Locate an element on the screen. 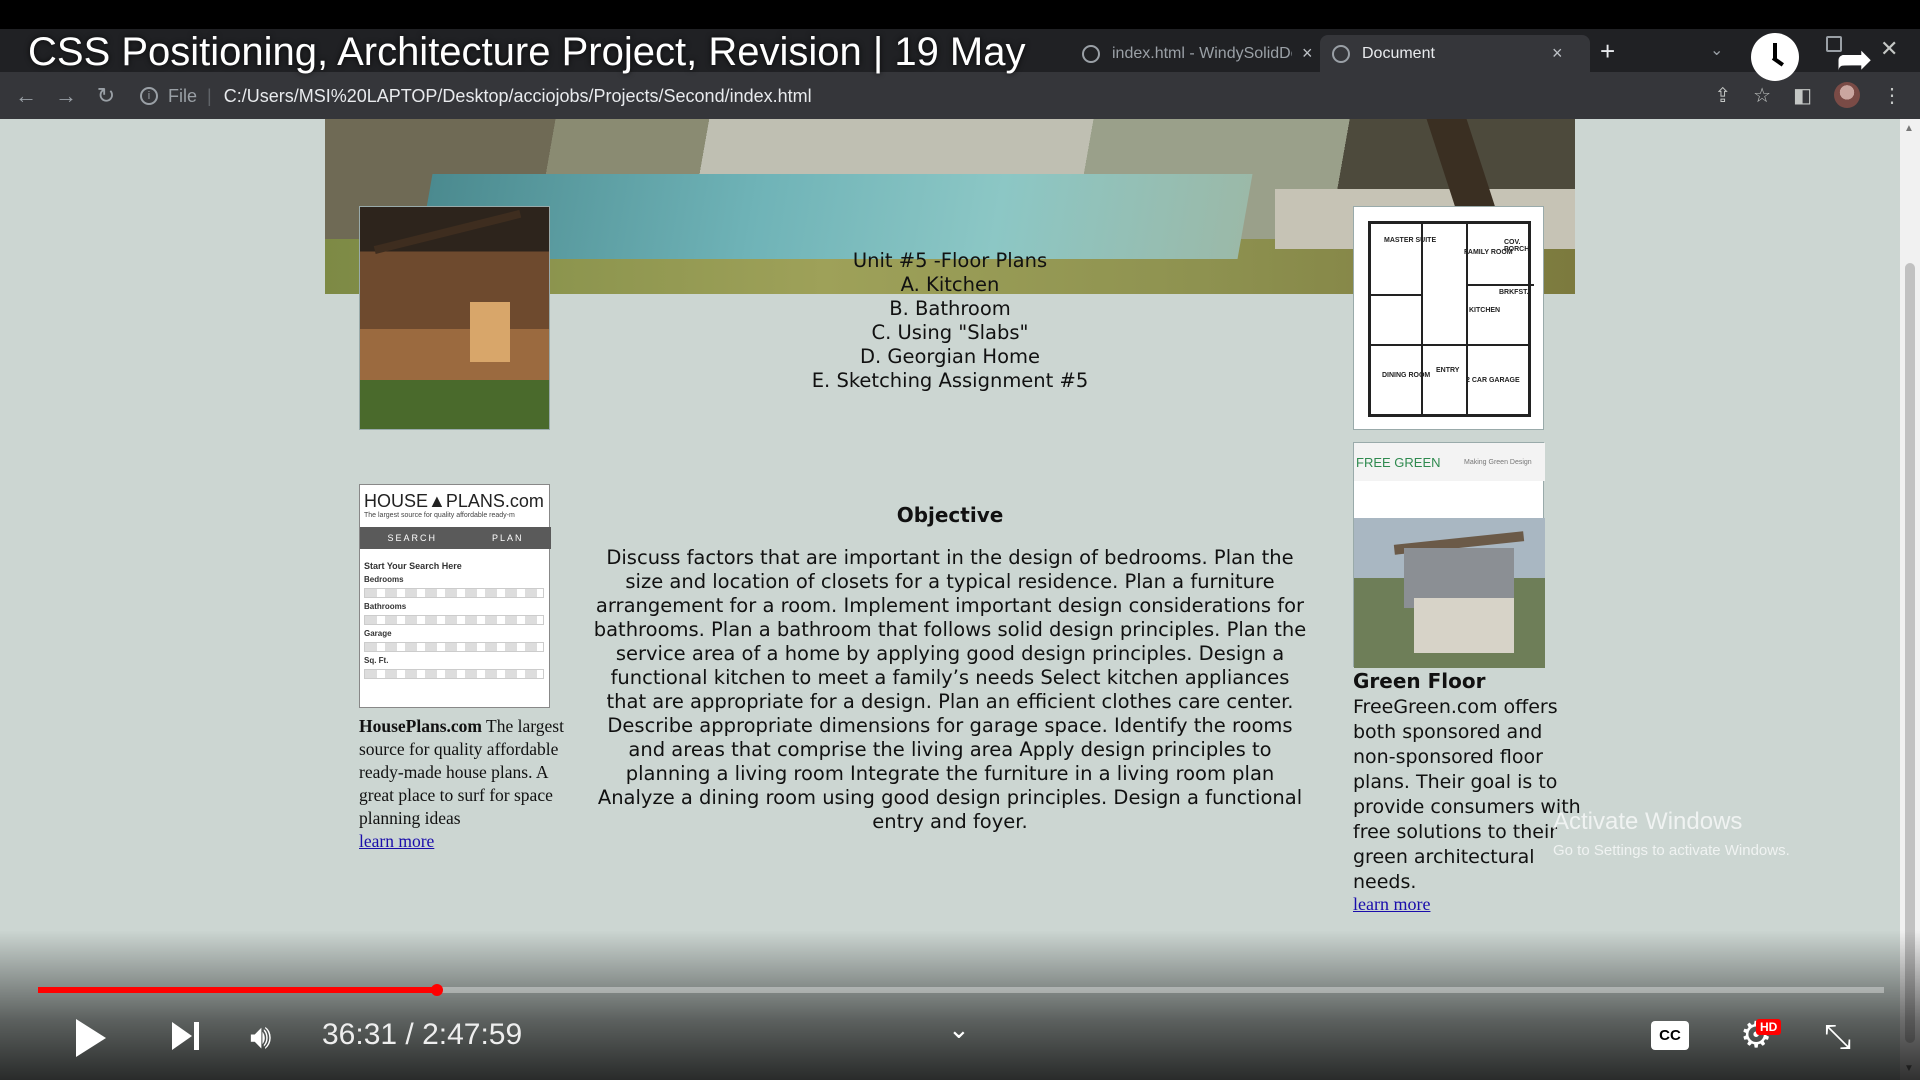  next-video-icon is located at coordinates (185, 1036).